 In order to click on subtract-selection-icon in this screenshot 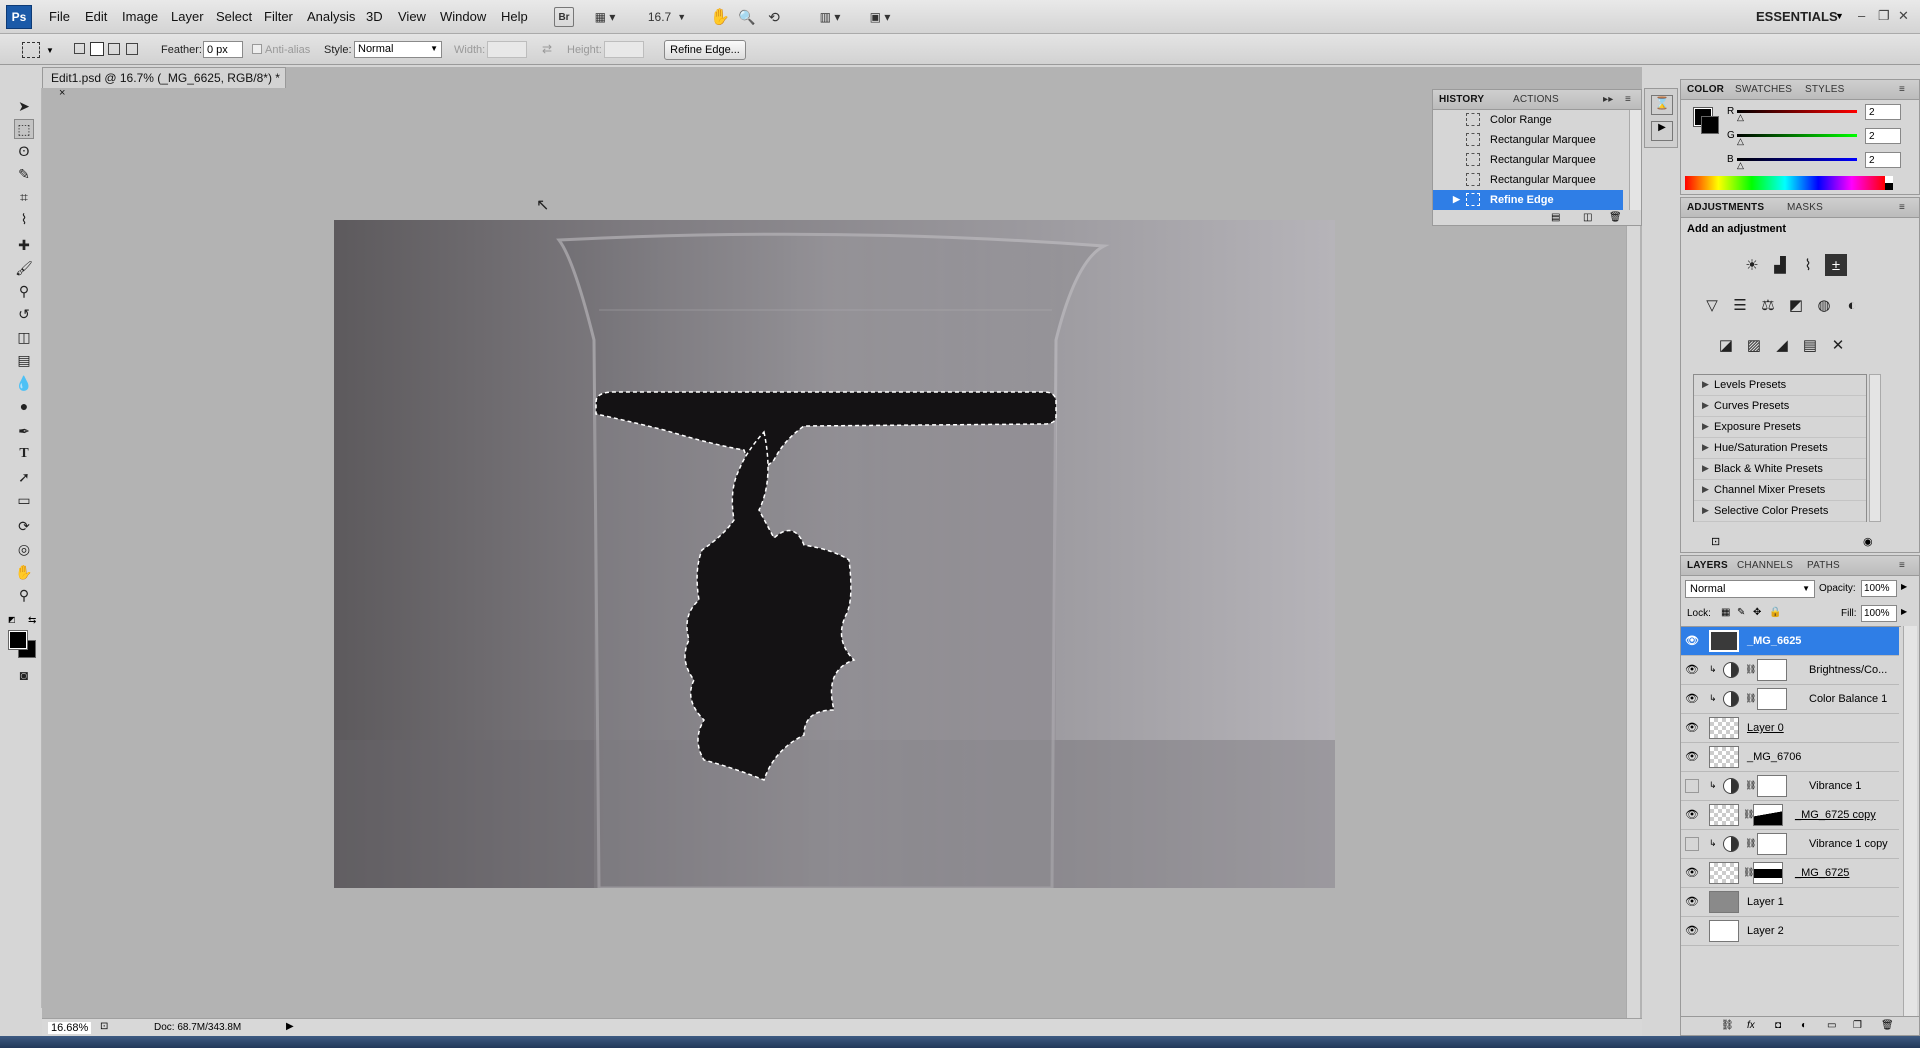, I will do `click(114, 49)`.